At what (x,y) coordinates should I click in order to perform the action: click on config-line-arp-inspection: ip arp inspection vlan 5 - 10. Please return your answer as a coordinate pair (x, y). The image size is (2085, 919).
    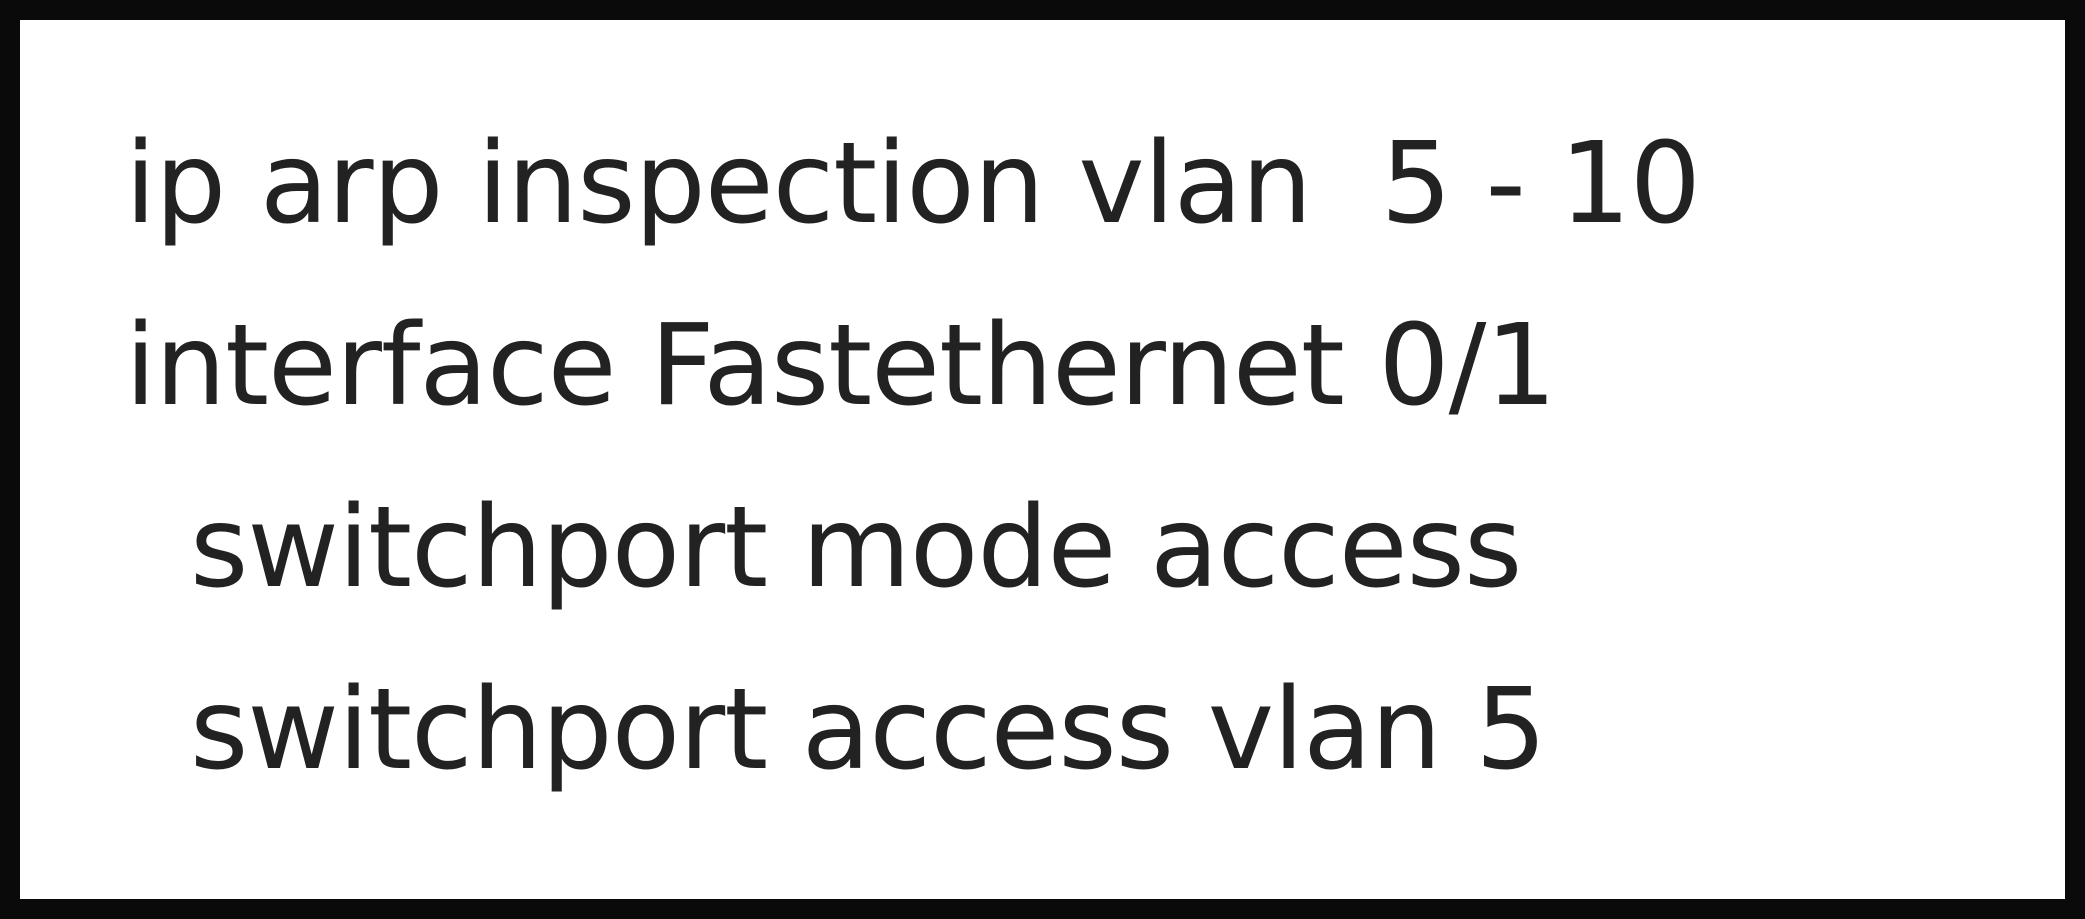
    Looking at the image, I should click on (913, 184).